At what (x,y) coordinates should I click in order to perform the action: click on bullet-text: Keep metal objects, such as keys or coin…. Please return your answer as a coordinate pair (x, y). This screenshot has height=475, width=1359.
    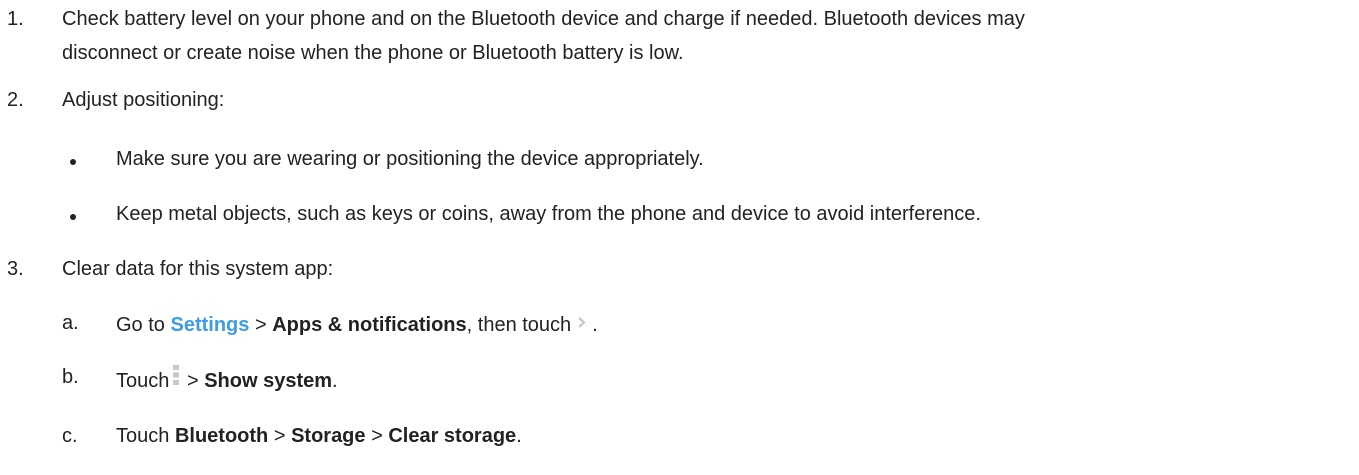
    Looking at the image, I should click on (548, 214).